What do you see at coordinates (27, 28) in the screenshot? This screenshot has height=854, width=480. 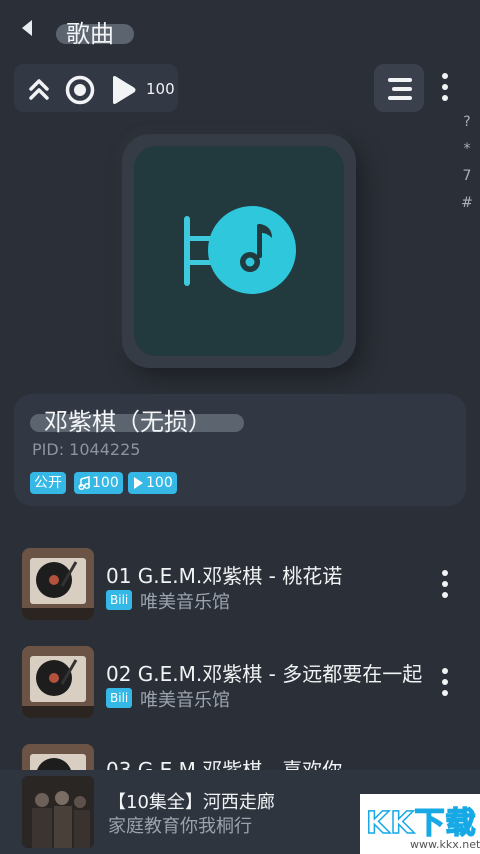 I see `back-icon` at bounding box center [27, 28].